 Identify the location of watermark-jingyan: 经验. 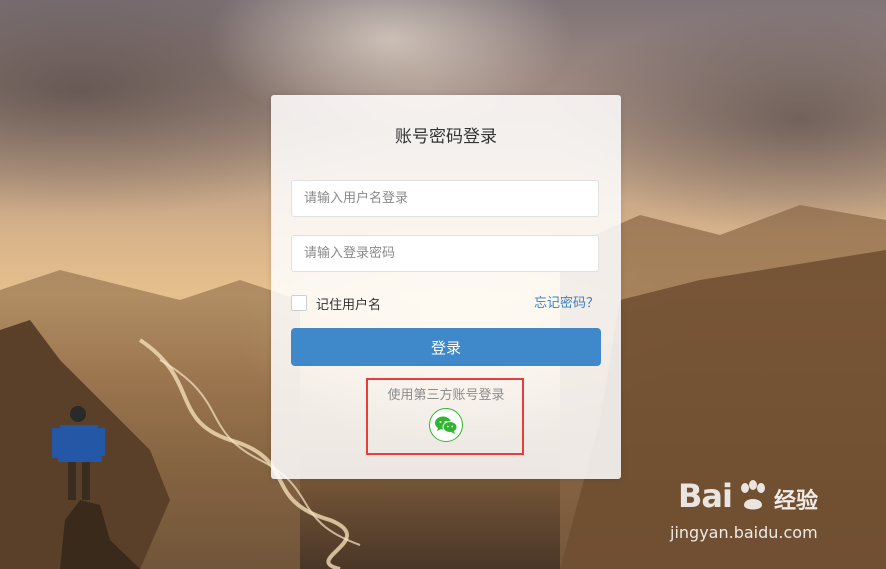
(796, 501).